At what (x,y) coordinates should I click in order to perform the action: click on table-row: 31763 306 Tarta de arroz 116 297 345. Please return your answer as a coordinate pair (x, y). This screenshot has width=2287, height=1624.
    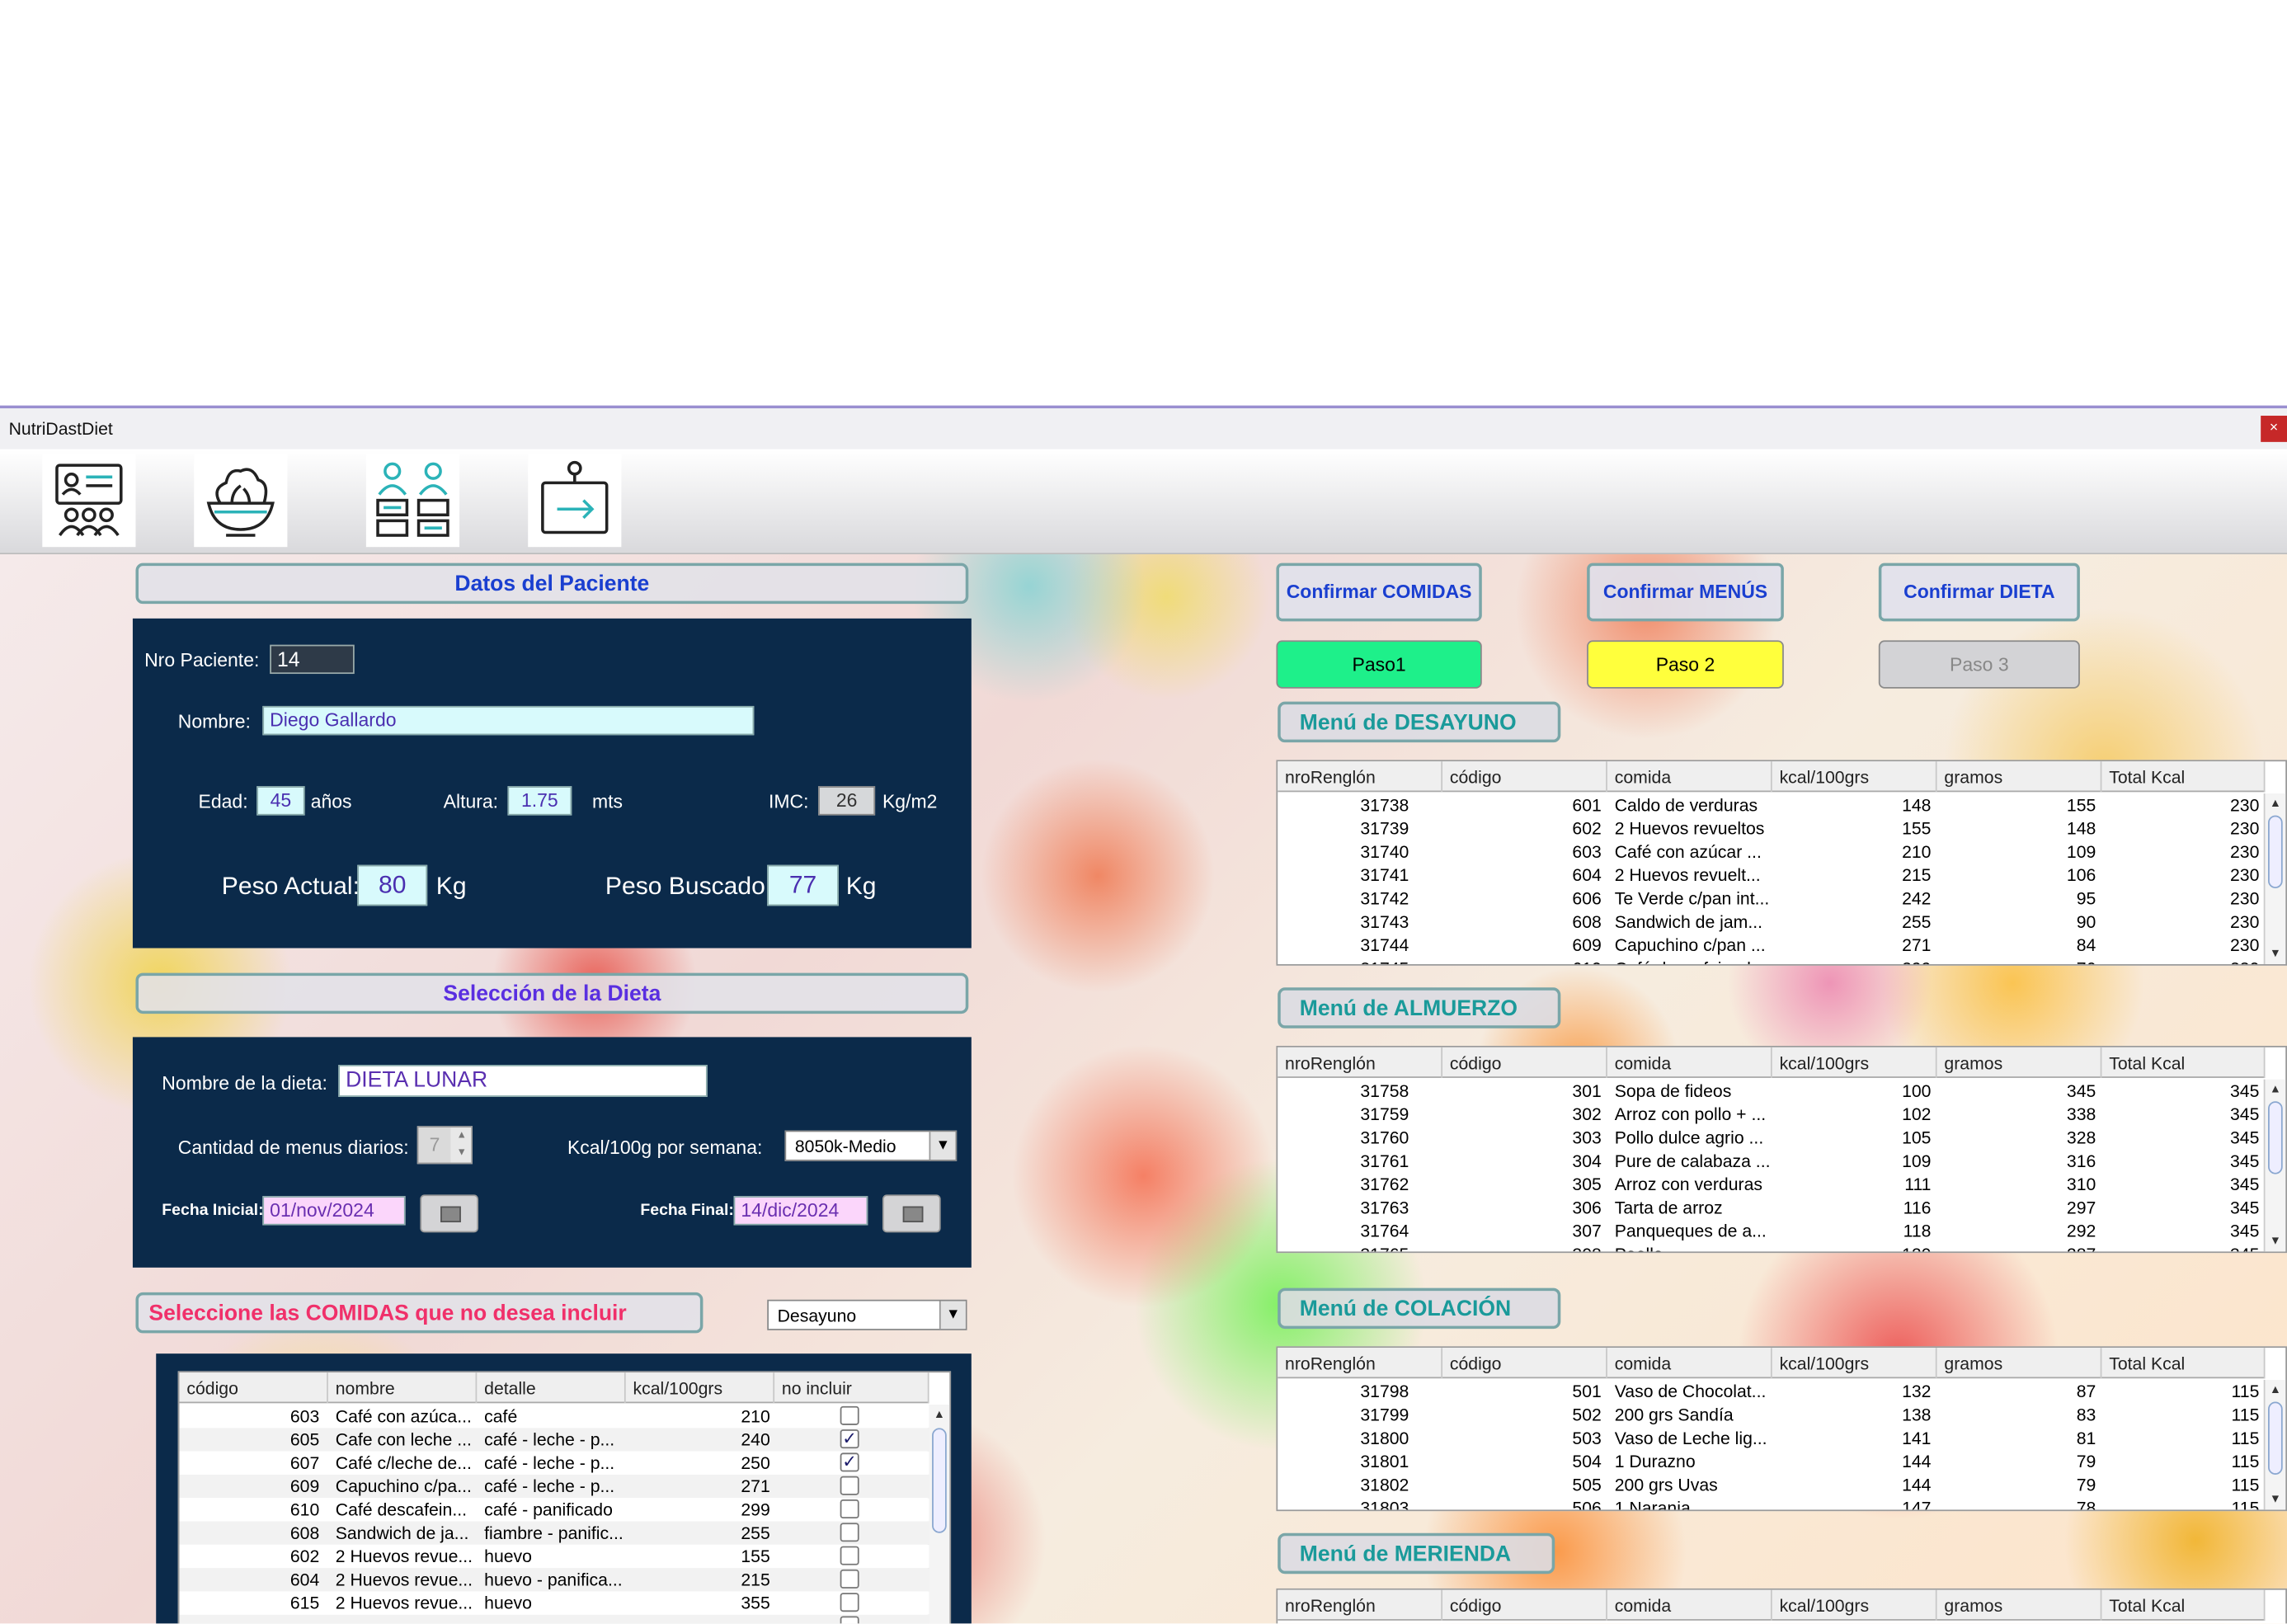
    Looking at the image, I should click on (1771, 1207).